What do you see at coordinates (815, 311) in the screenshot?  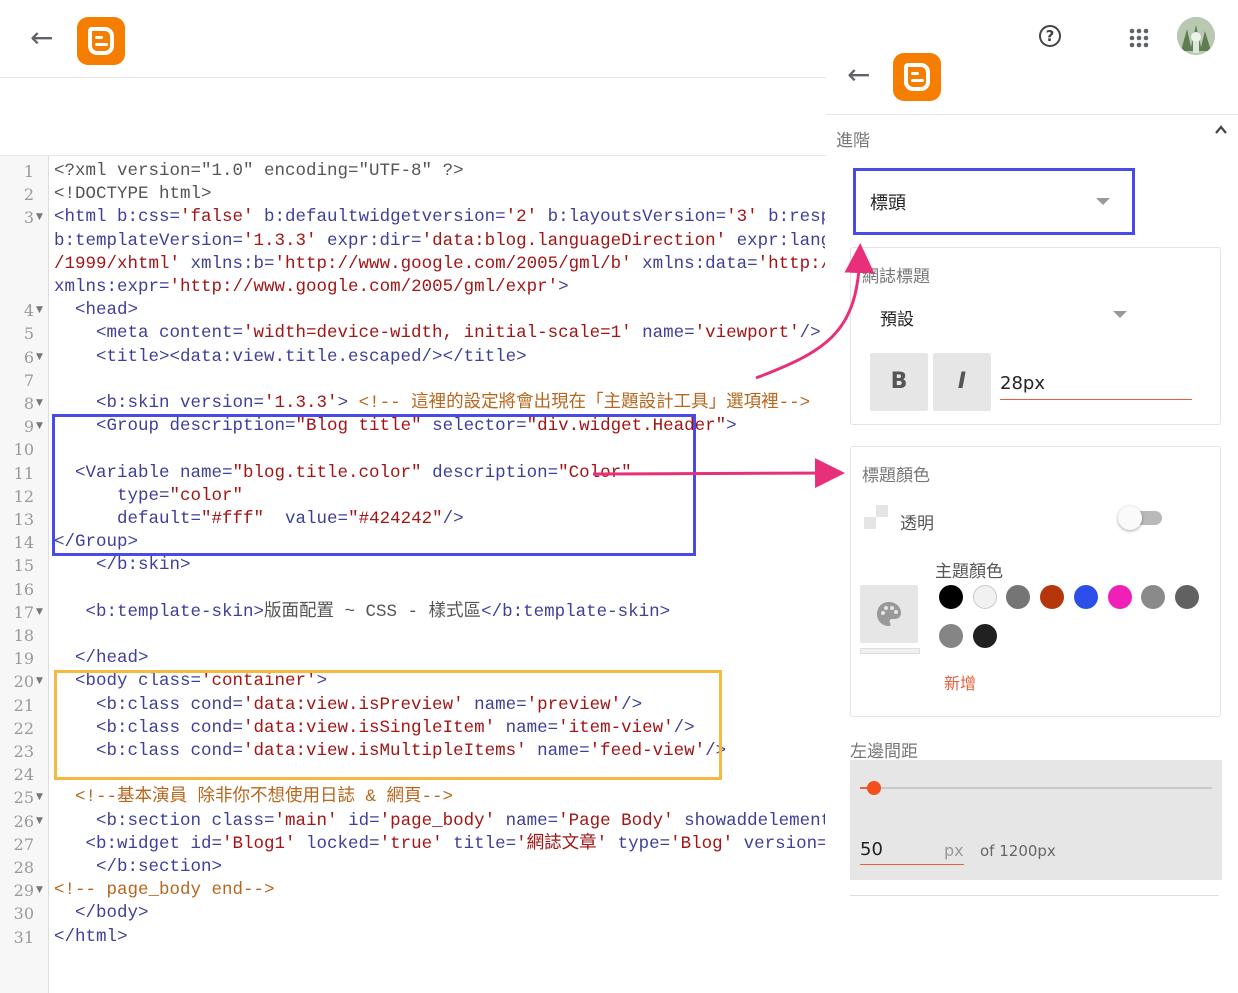 I see `arrow-to-select` at bounding box center [815, 311].